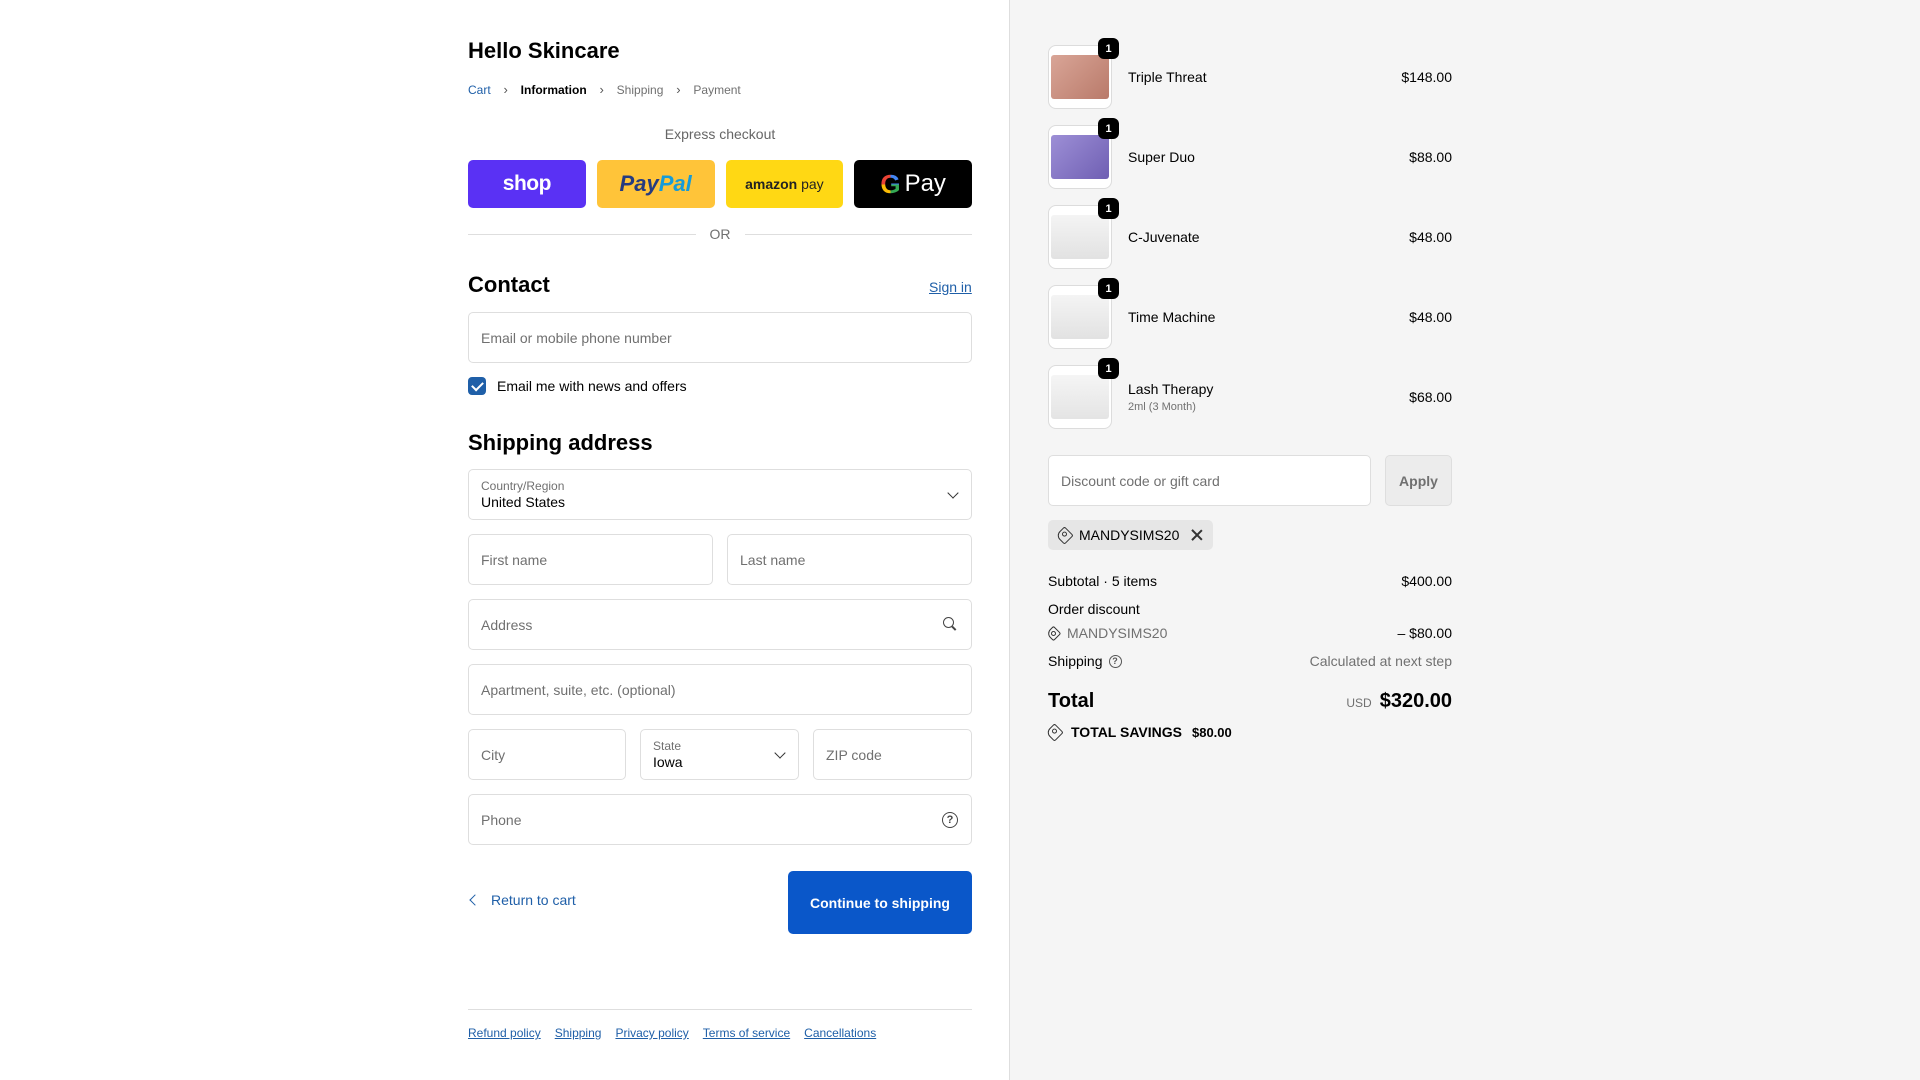  Describe the element at coordinates (892, 754) in the screenshot. I see `zip-field: ZIP code` at that location.